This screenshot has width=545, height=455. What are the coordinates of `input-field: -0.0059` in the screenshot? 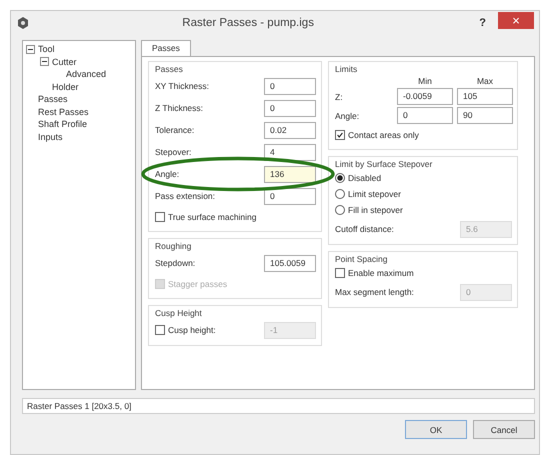 It's located at (425, 96).